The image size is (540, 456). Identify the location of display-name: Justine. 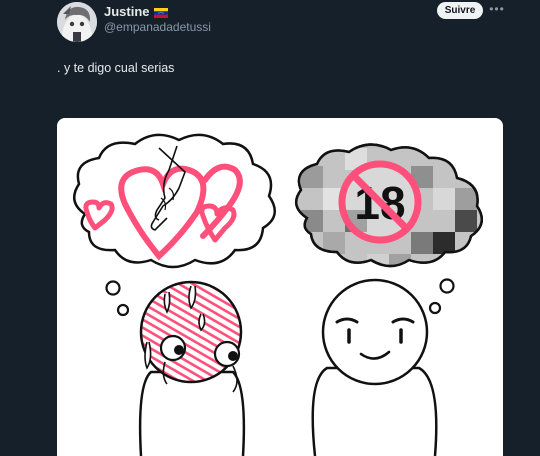
(127, 11).